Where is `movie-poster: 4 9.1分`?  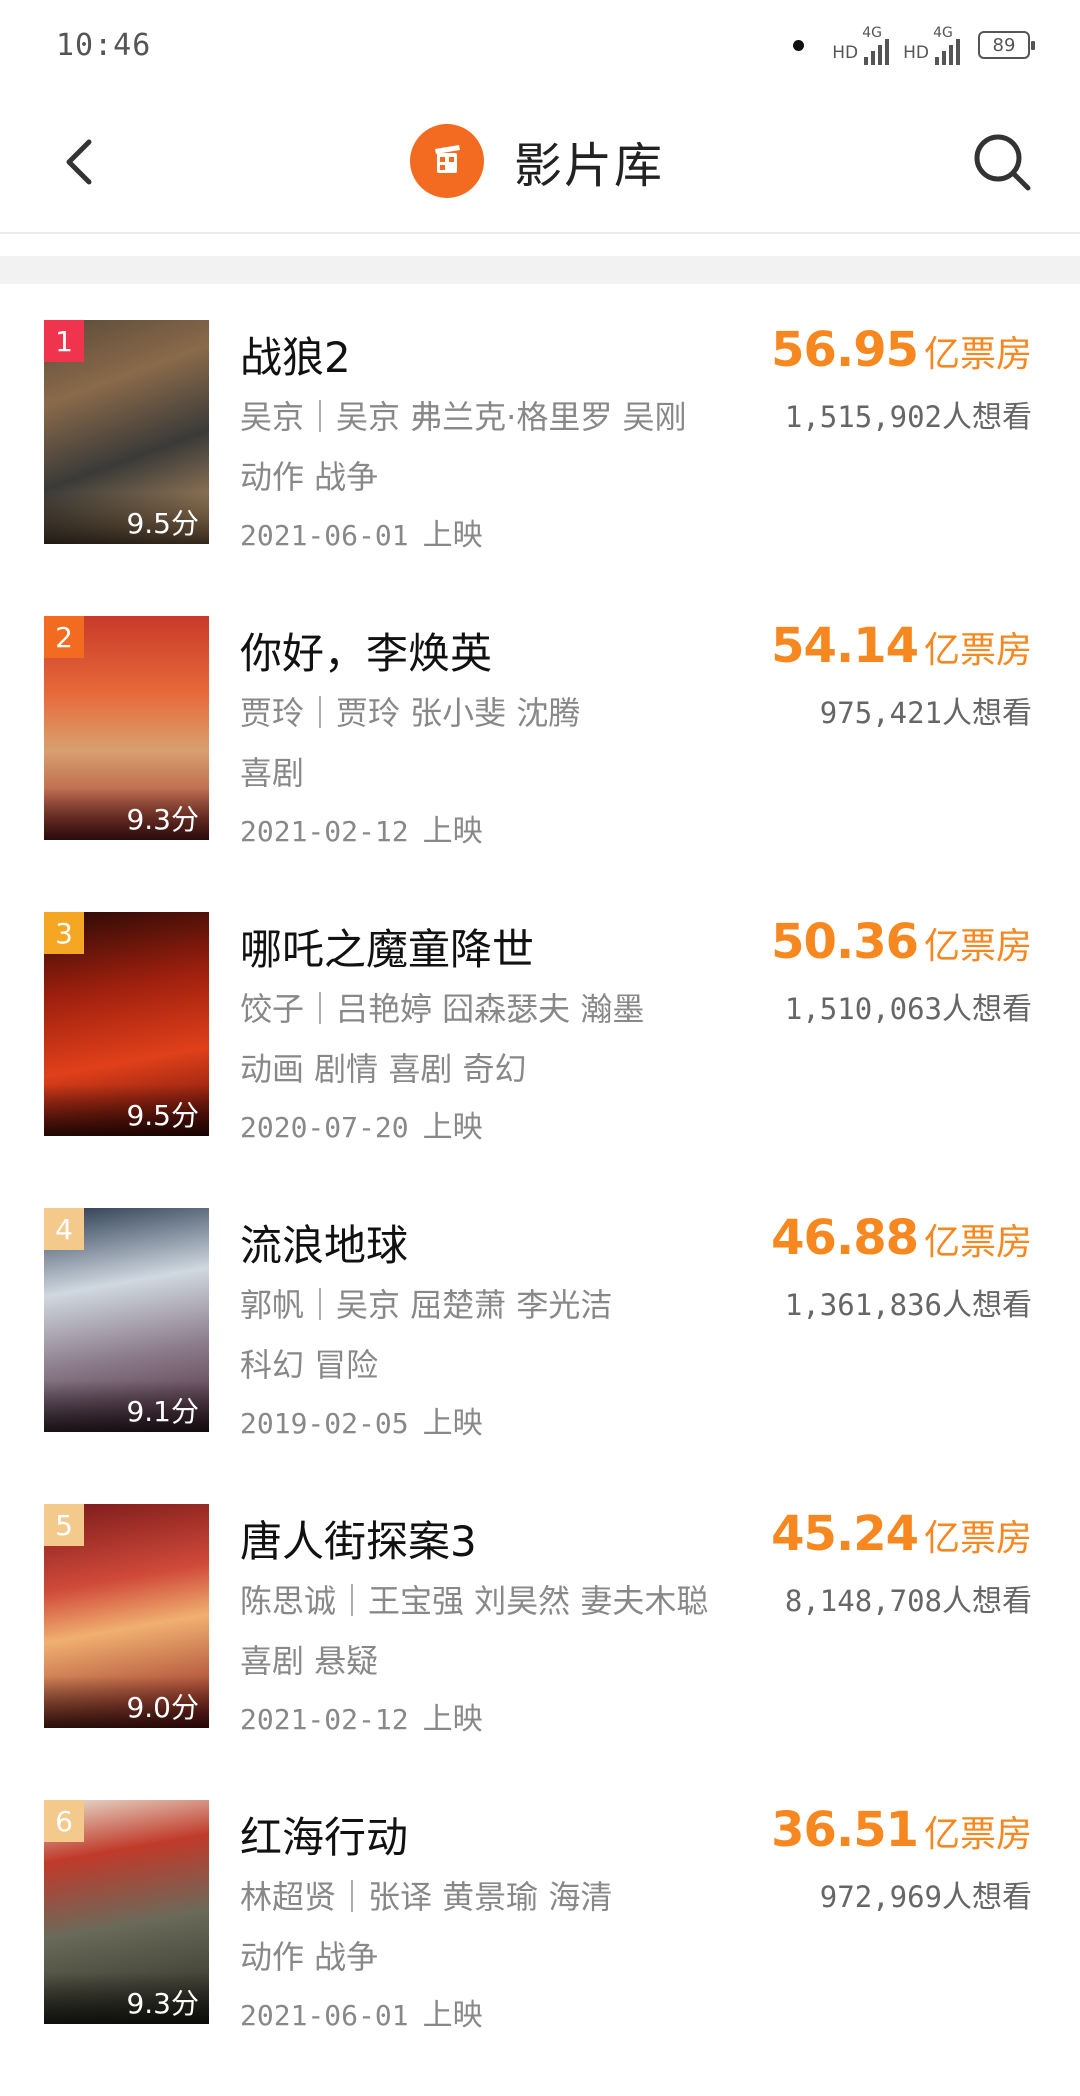
movie-poster: 4 9.1分 is located at coordinates (126, 1320).